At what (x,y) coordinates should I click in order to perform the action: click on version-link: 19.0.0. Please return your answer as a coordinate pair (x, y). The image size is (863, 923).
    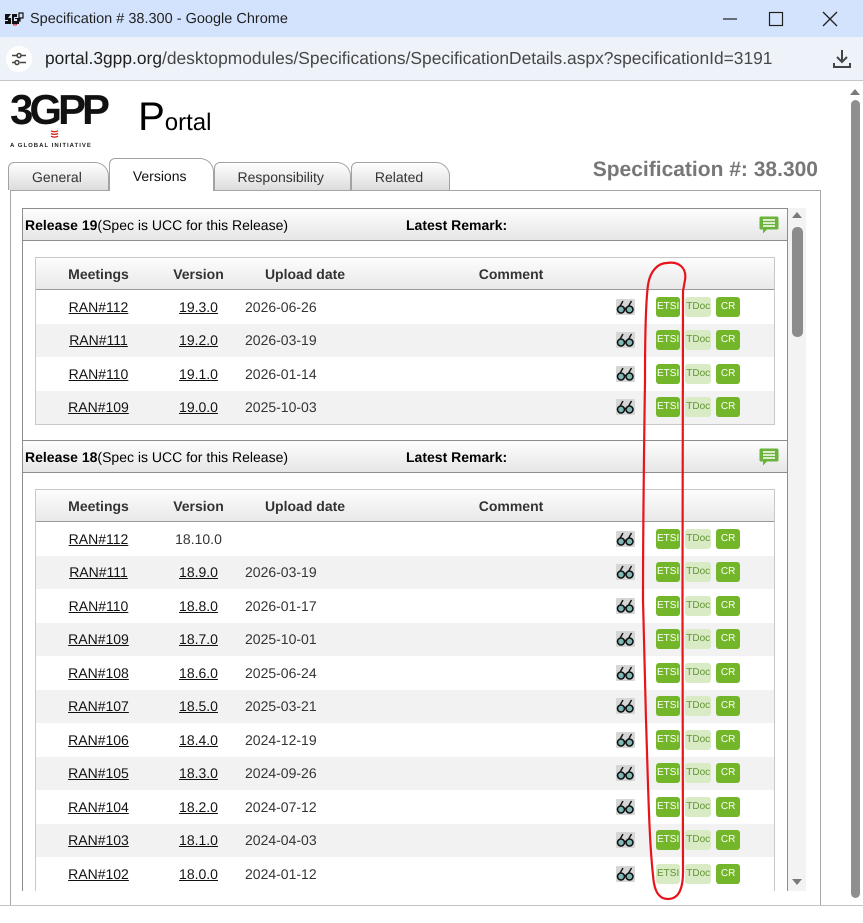
    Looking at the image, I should click on (198, 407).